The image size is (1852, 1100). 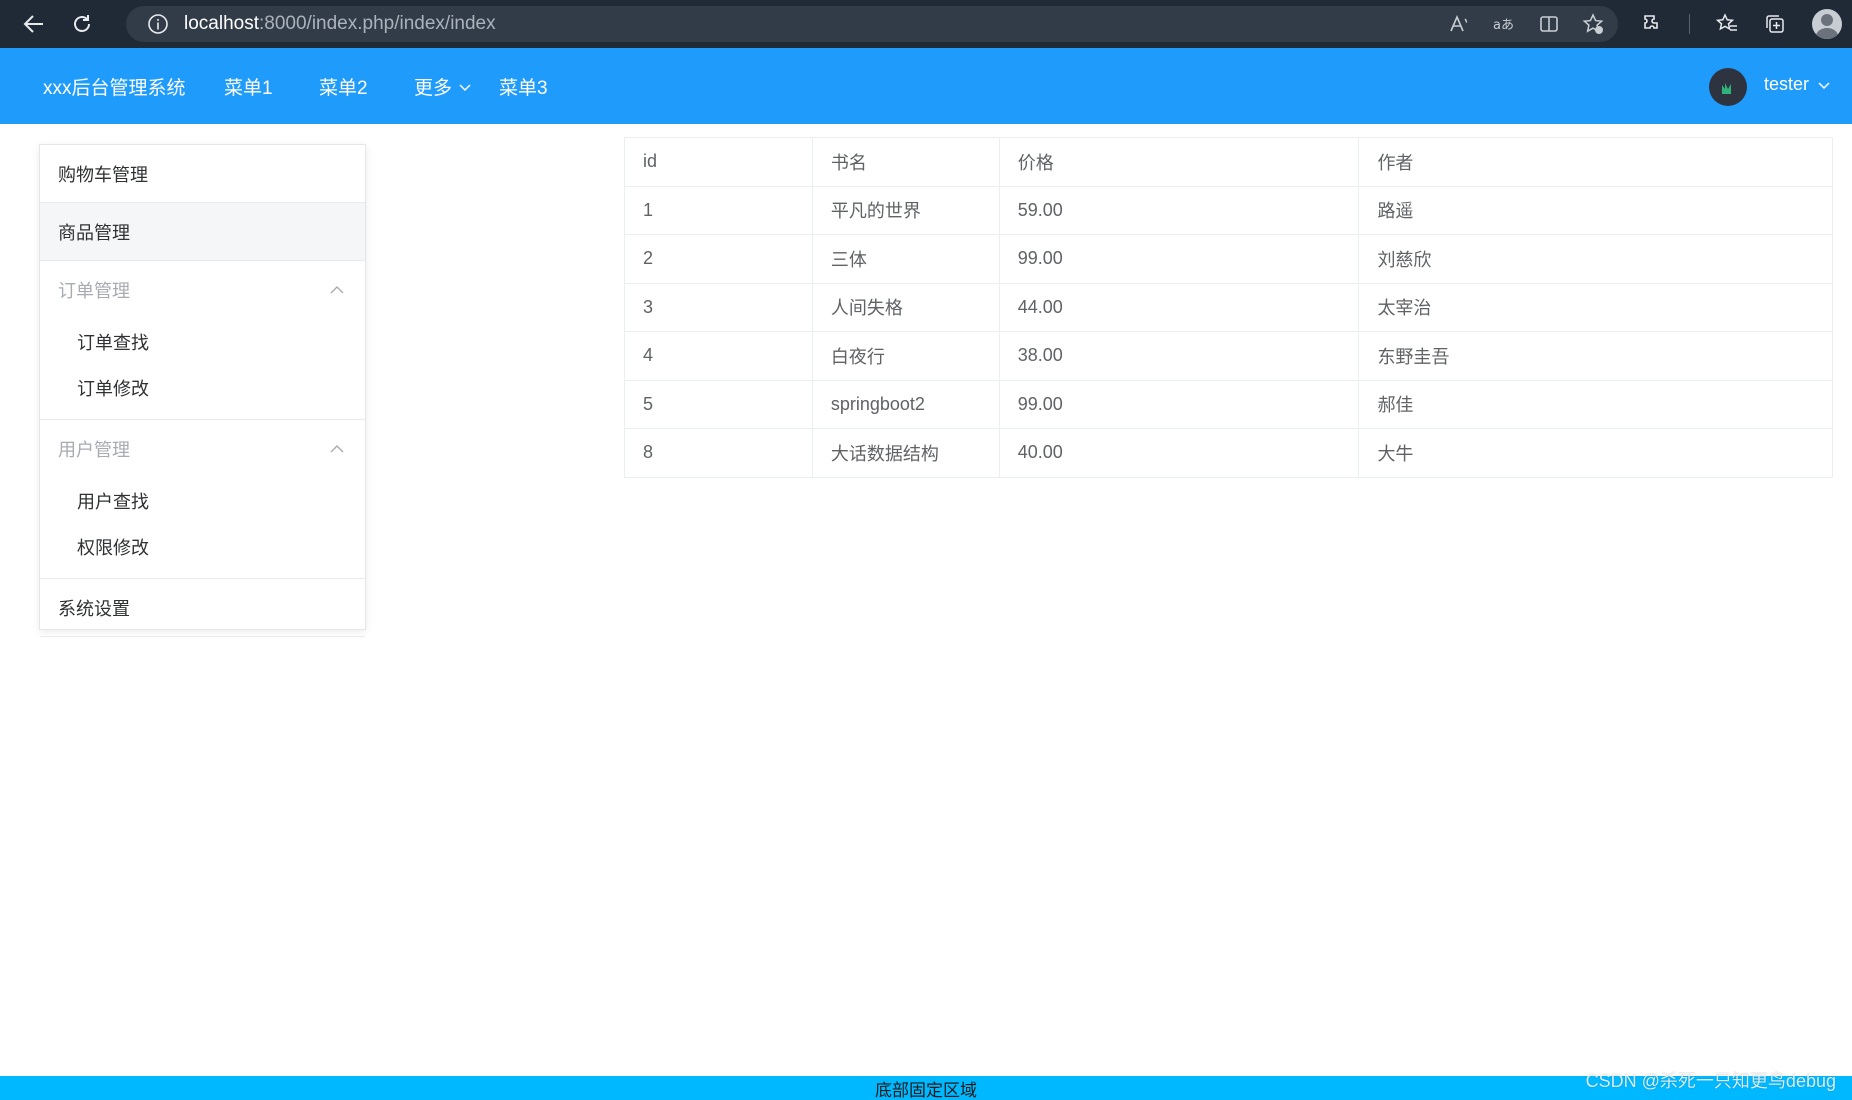 I want to click on table-row: 8 大话数据结构 40.00 大牛, so click(x=1228, y=453).